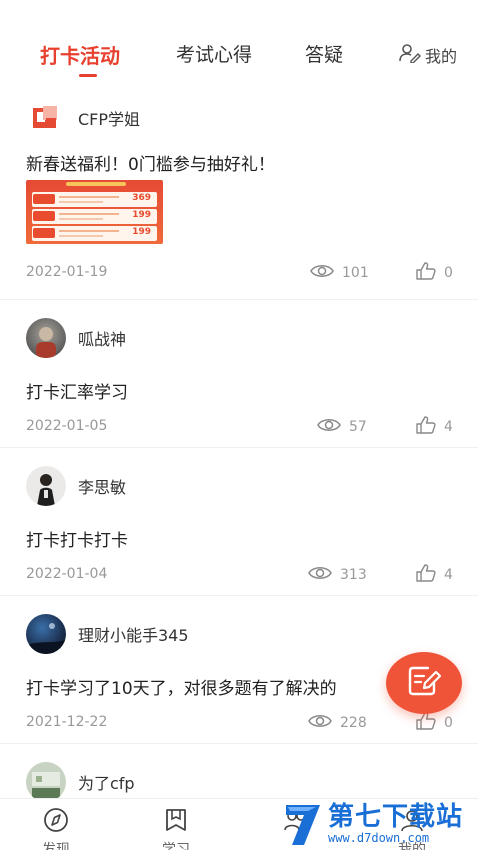 Image resolution: width=478 pixels, height=850 pixels. I want to click on post-date: 2021-12-22, so click(67, 722).